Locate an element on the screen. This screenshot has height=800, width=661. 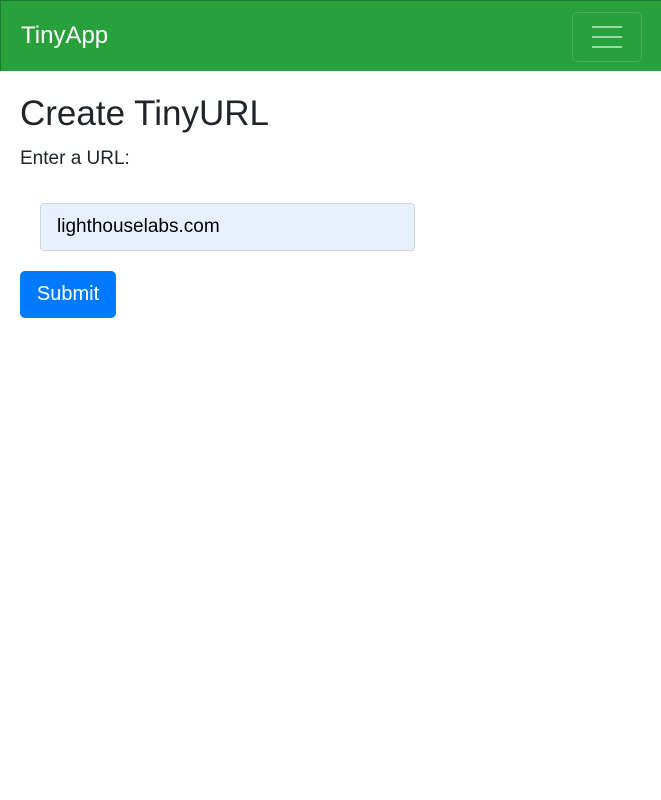
url-prompt-label: Enter a URL: is located at coordinates (75, 158).